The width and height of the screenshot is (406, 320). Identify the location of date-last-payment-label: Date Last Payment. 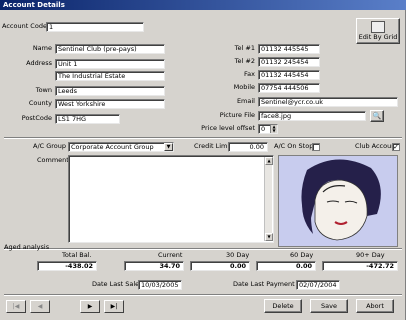
(264, 284).